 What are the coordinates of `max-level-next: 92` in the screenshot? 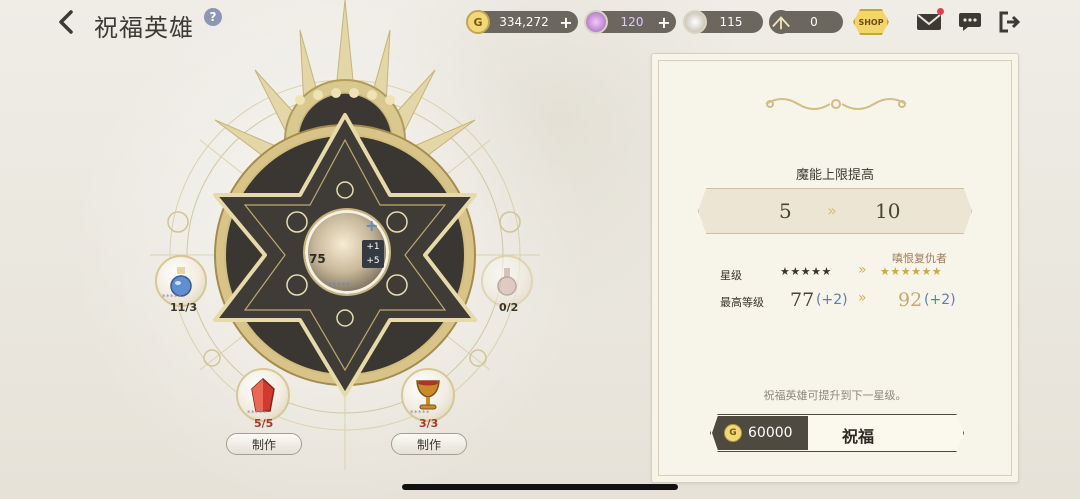 It's located at (910, 300).